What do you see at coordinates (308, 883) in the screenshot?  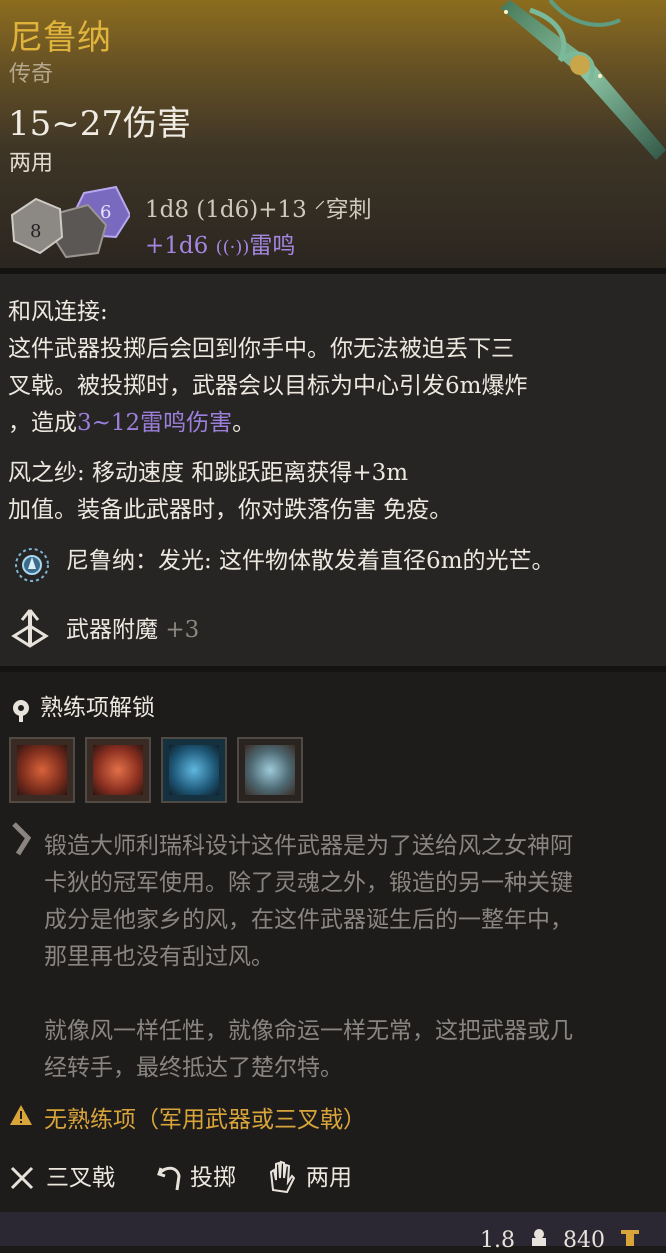 I see `lore-line-2: 卡狄的冠军使用。除了灵魂之外，锻造的另一种关键` at bounding box center [308, 883].